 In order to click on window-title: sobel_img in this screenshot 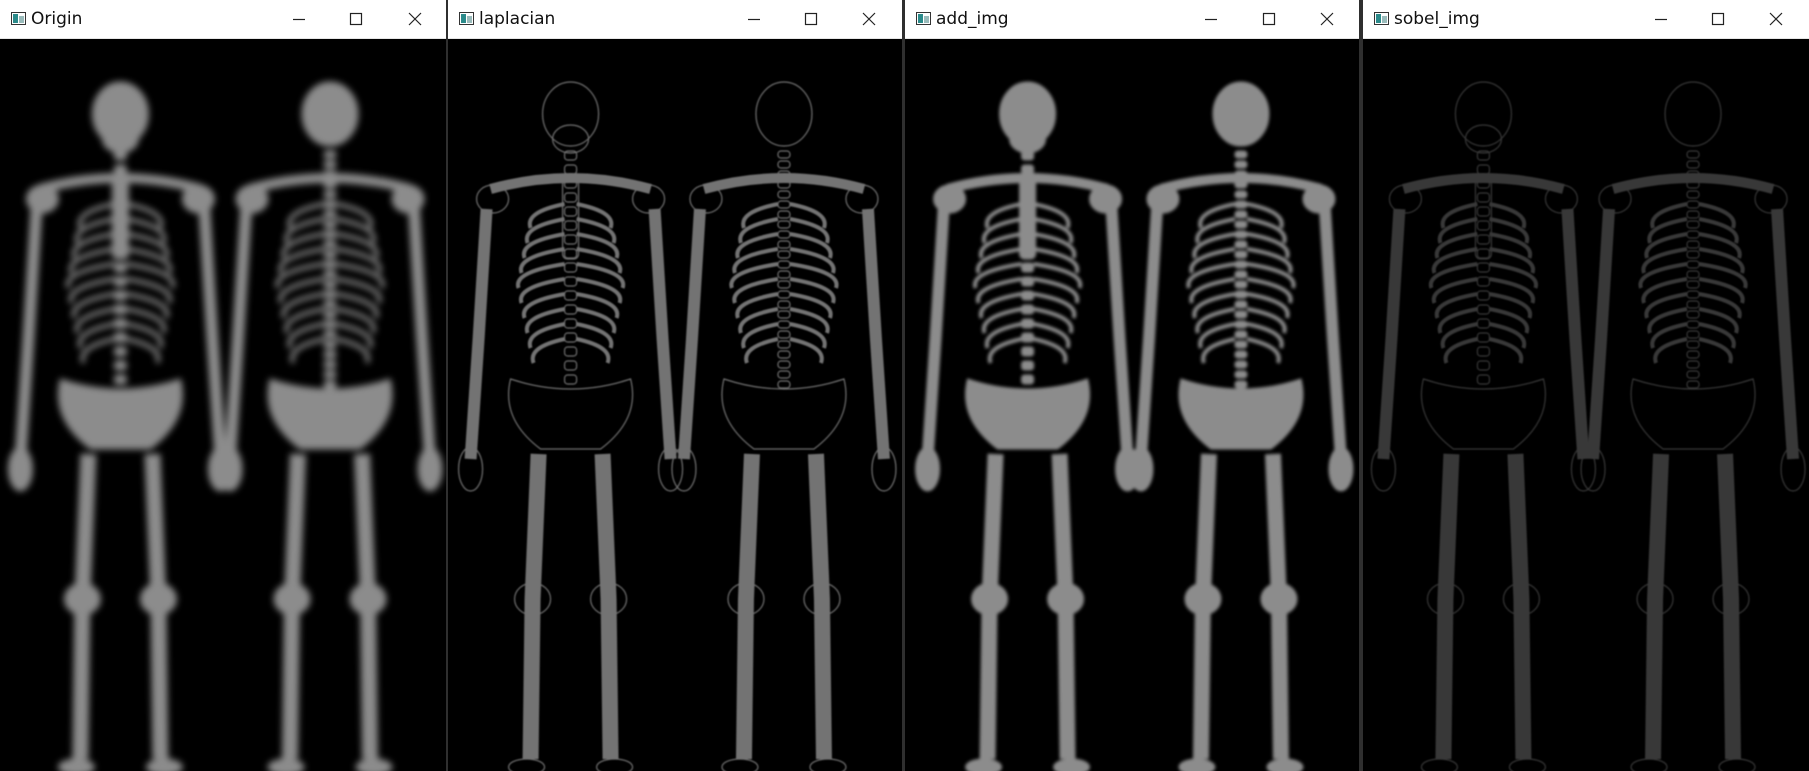, I will do `click(1437, 19)`.